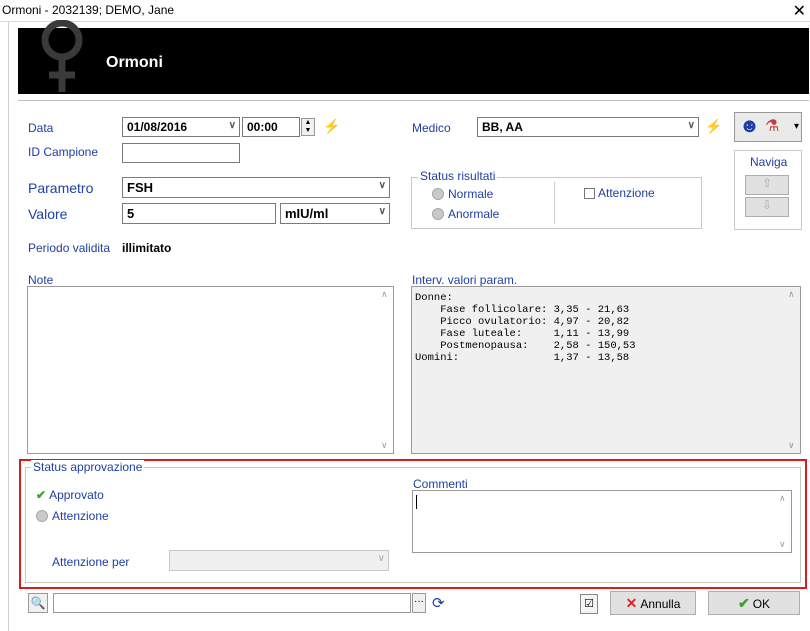  I want to click on time-field: 00:00, so click(271, 127).